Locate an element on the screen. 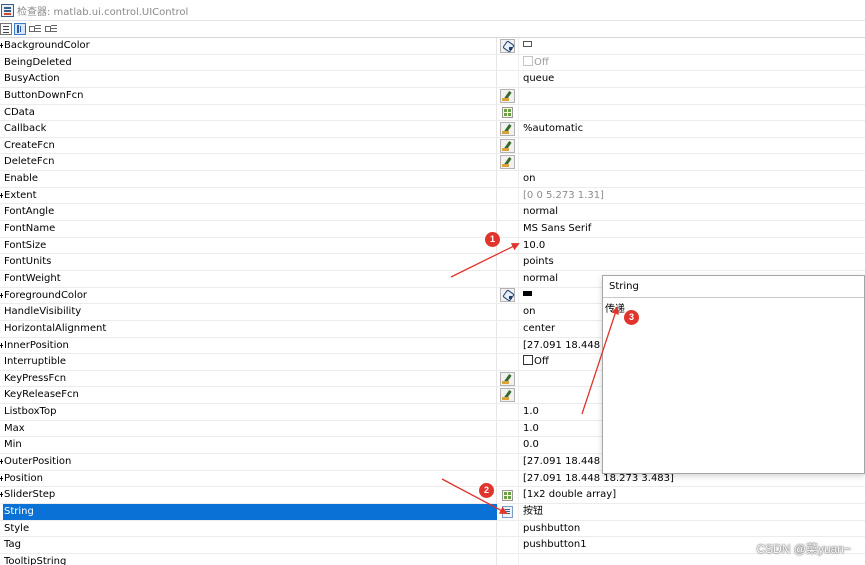  property-row-buttondownfcn: ButtonDownFcn is located at coordinates (432, 96).